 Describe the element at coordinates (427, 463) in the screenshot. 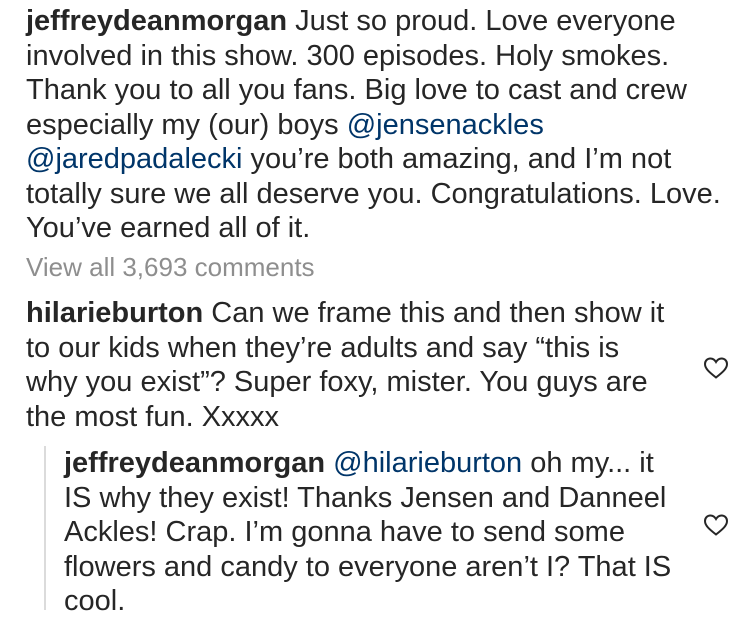

I see `mention-hilarieburton: @hilarieburton` at that location.